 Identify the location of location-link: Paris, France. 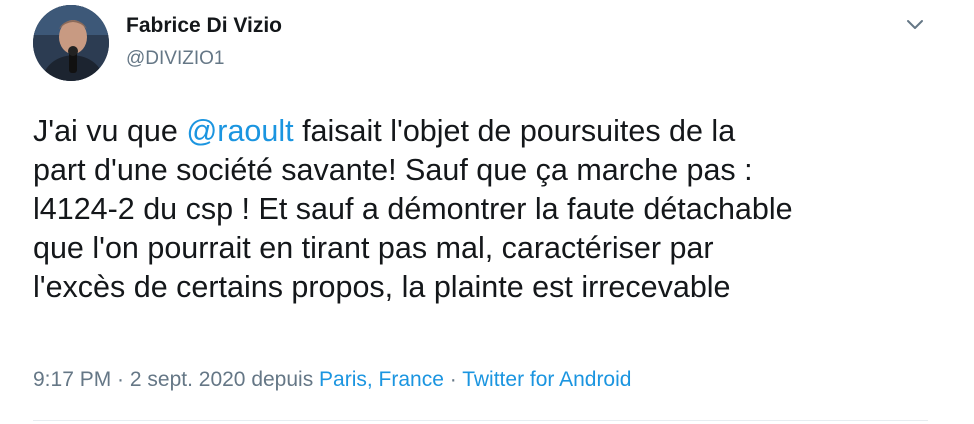
(381, 379).